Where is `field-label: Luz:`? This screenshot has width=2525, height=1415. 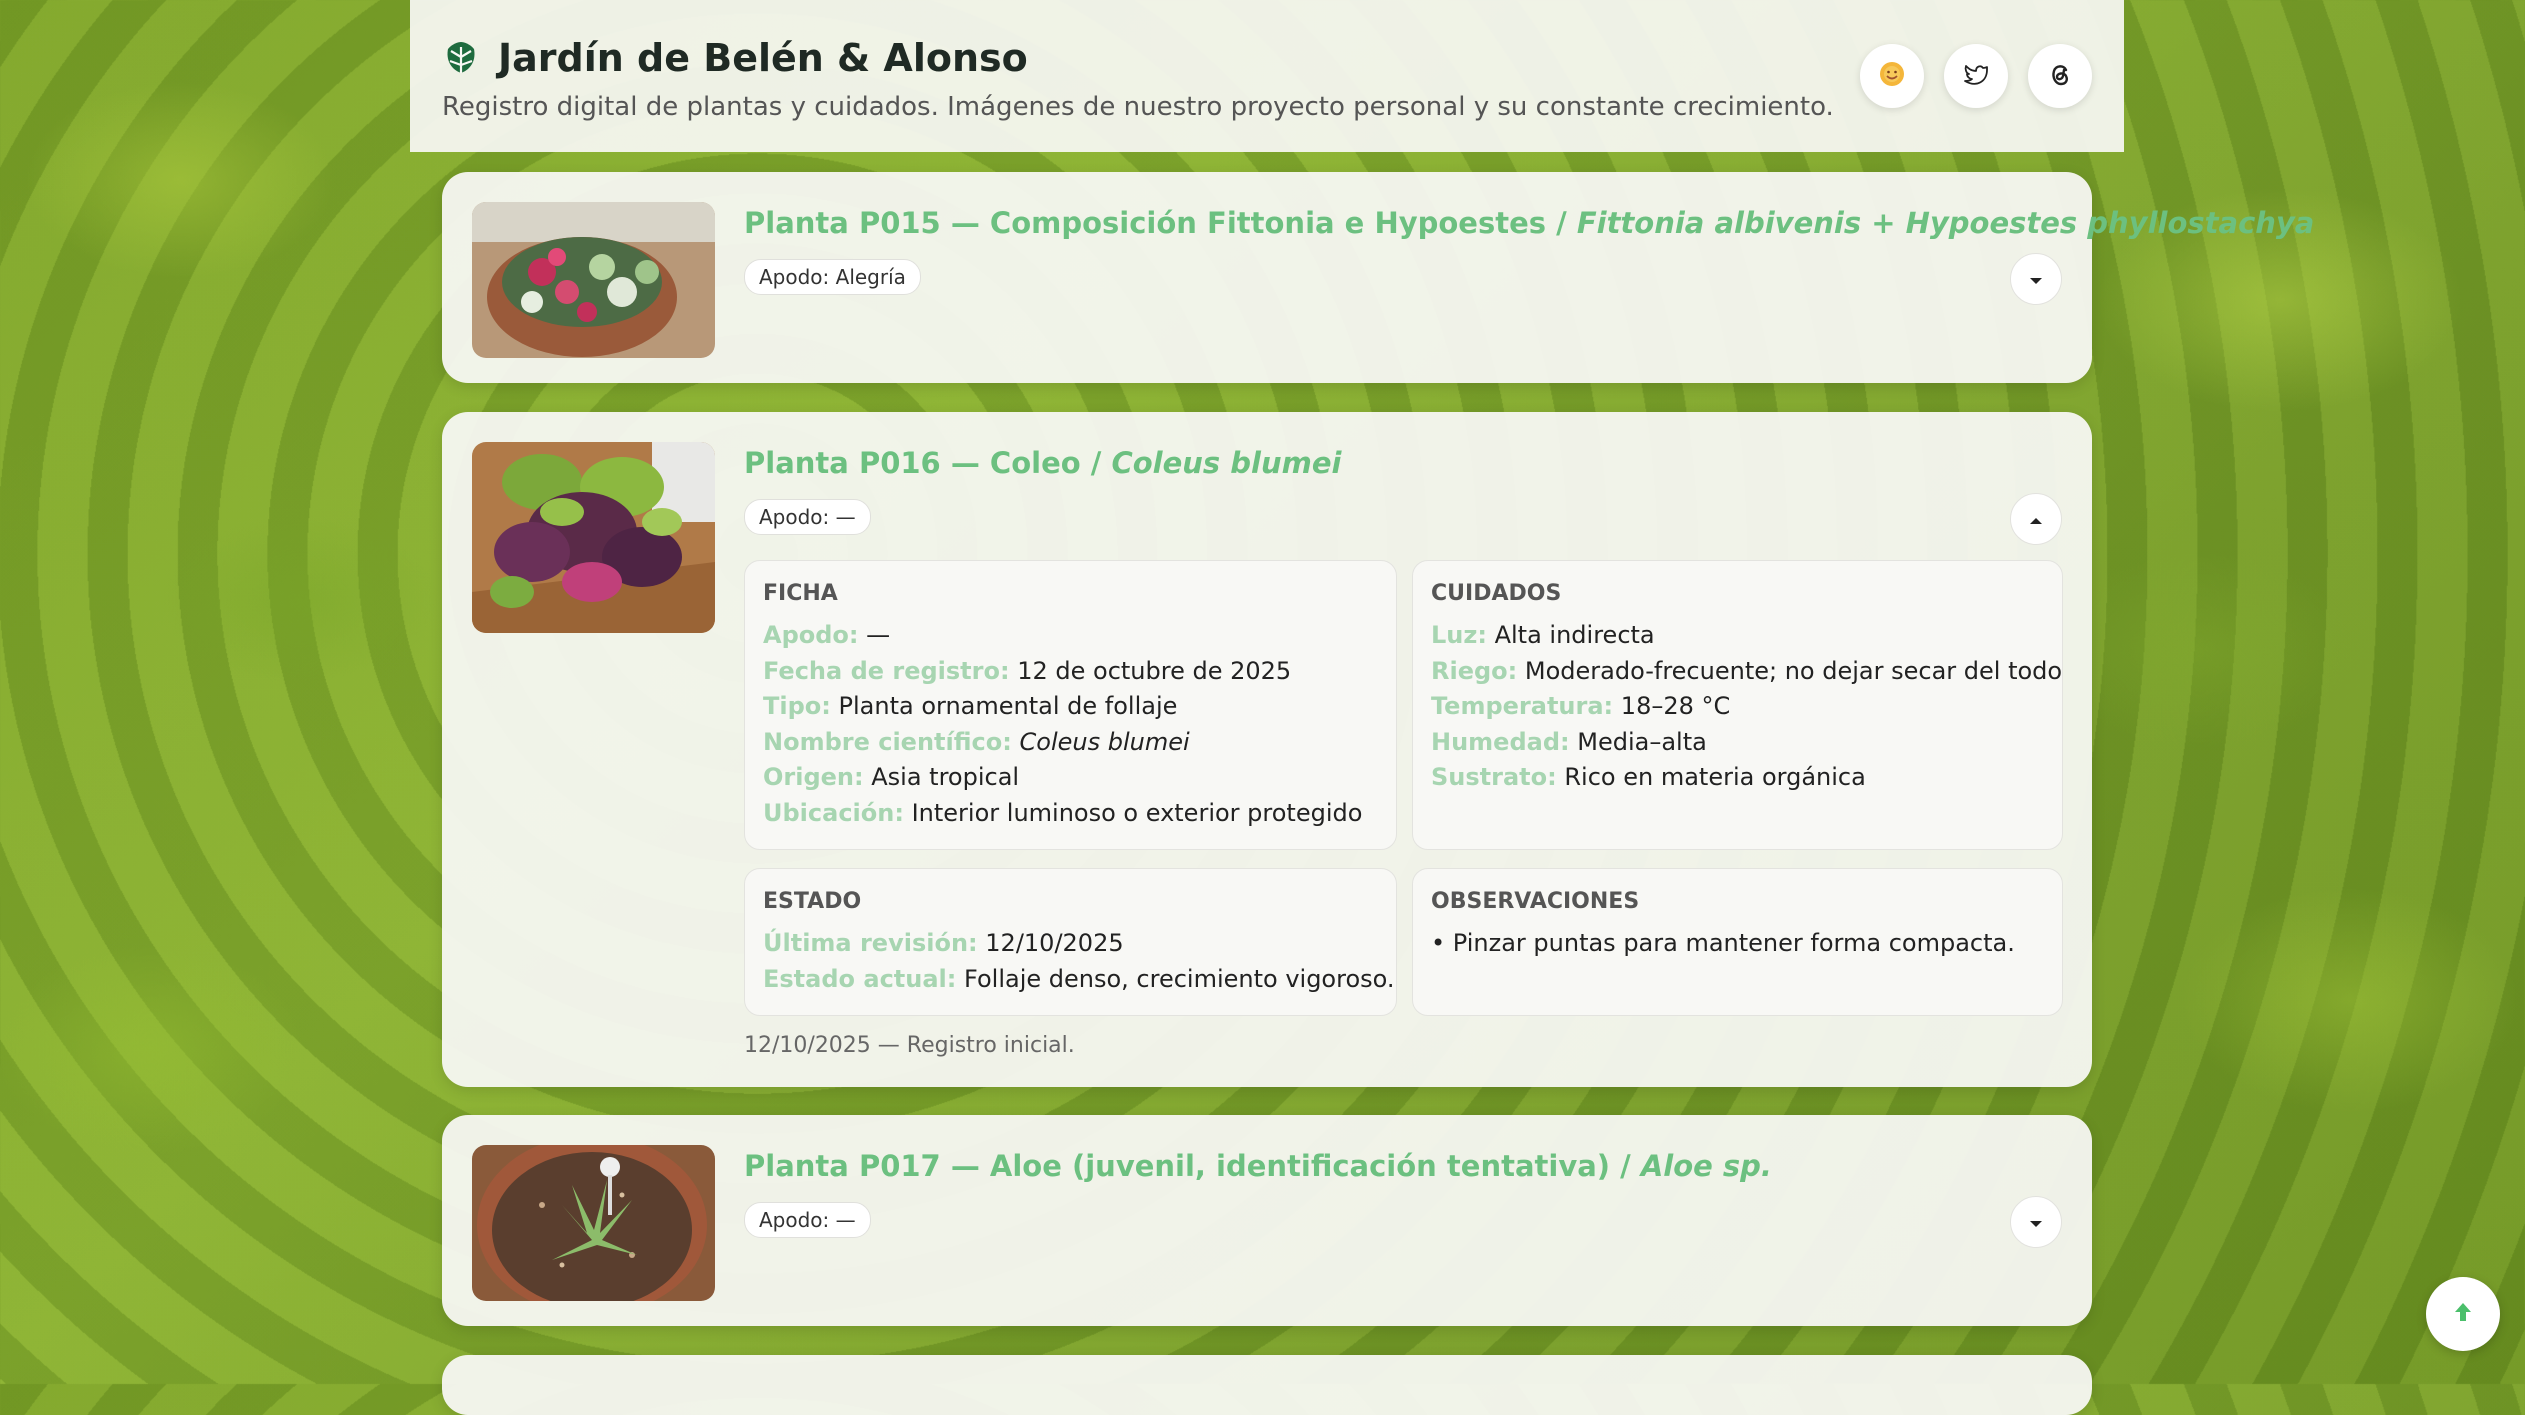 field-label: Luz: is located at coordinates (1459, 635).